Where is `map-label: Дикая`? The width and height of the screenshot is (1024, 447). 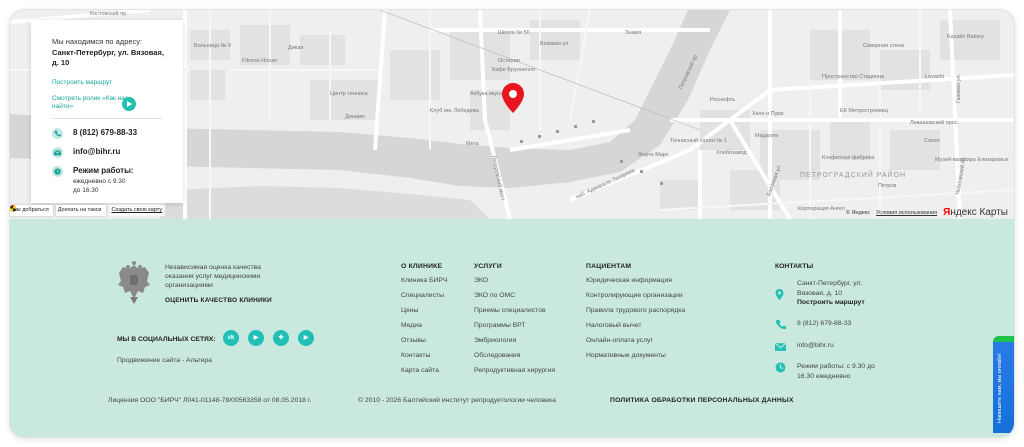 map-label: Дикая is located at coordinates (296, 48).